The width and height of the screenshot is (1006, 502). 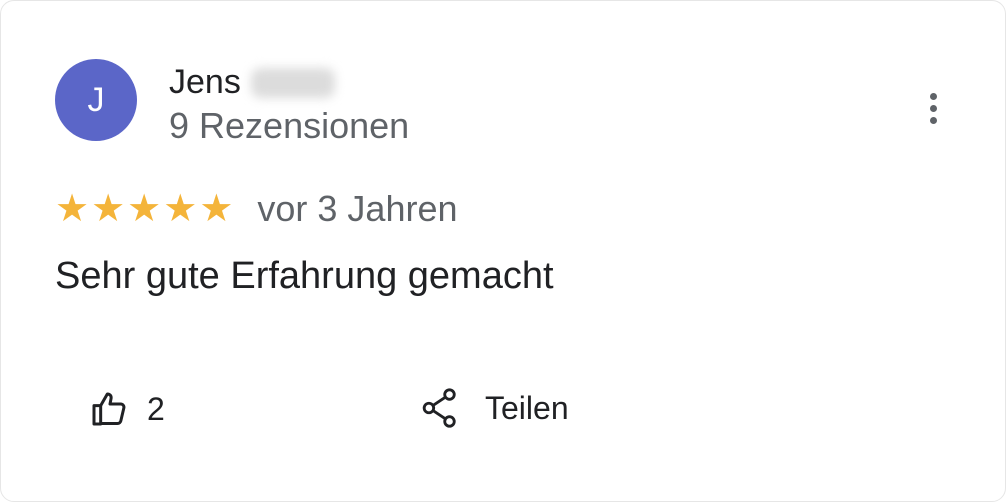 What do you see at coordinates (357, 208) in the screenshot?
I see `review-time: vor 3 Jahren` at bounding box center [357, 208].